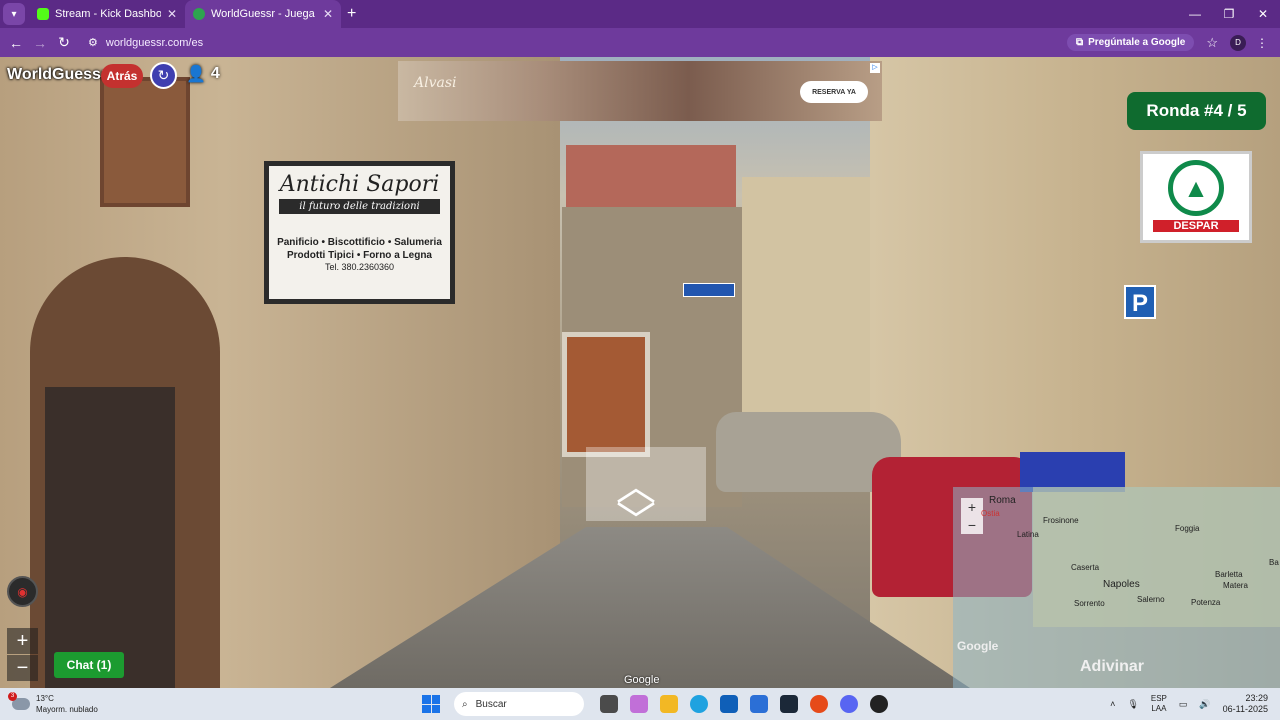 This screenshot has height=720, width=1280. I want to click on minimize-icon: —, so click(1195, 14).